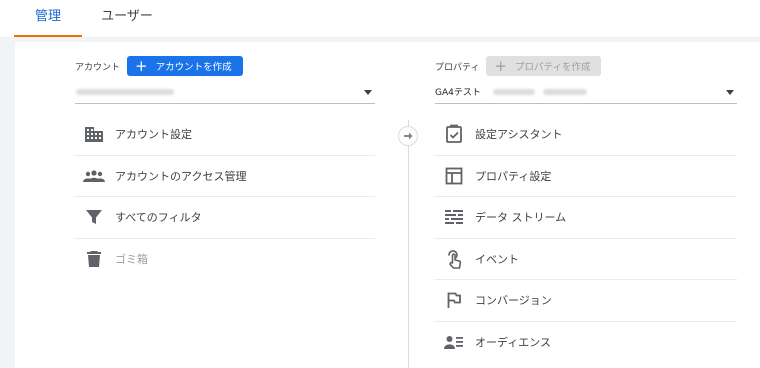  I want to click on all-filters-label: すべてのフィルタ, so click(158, 218).